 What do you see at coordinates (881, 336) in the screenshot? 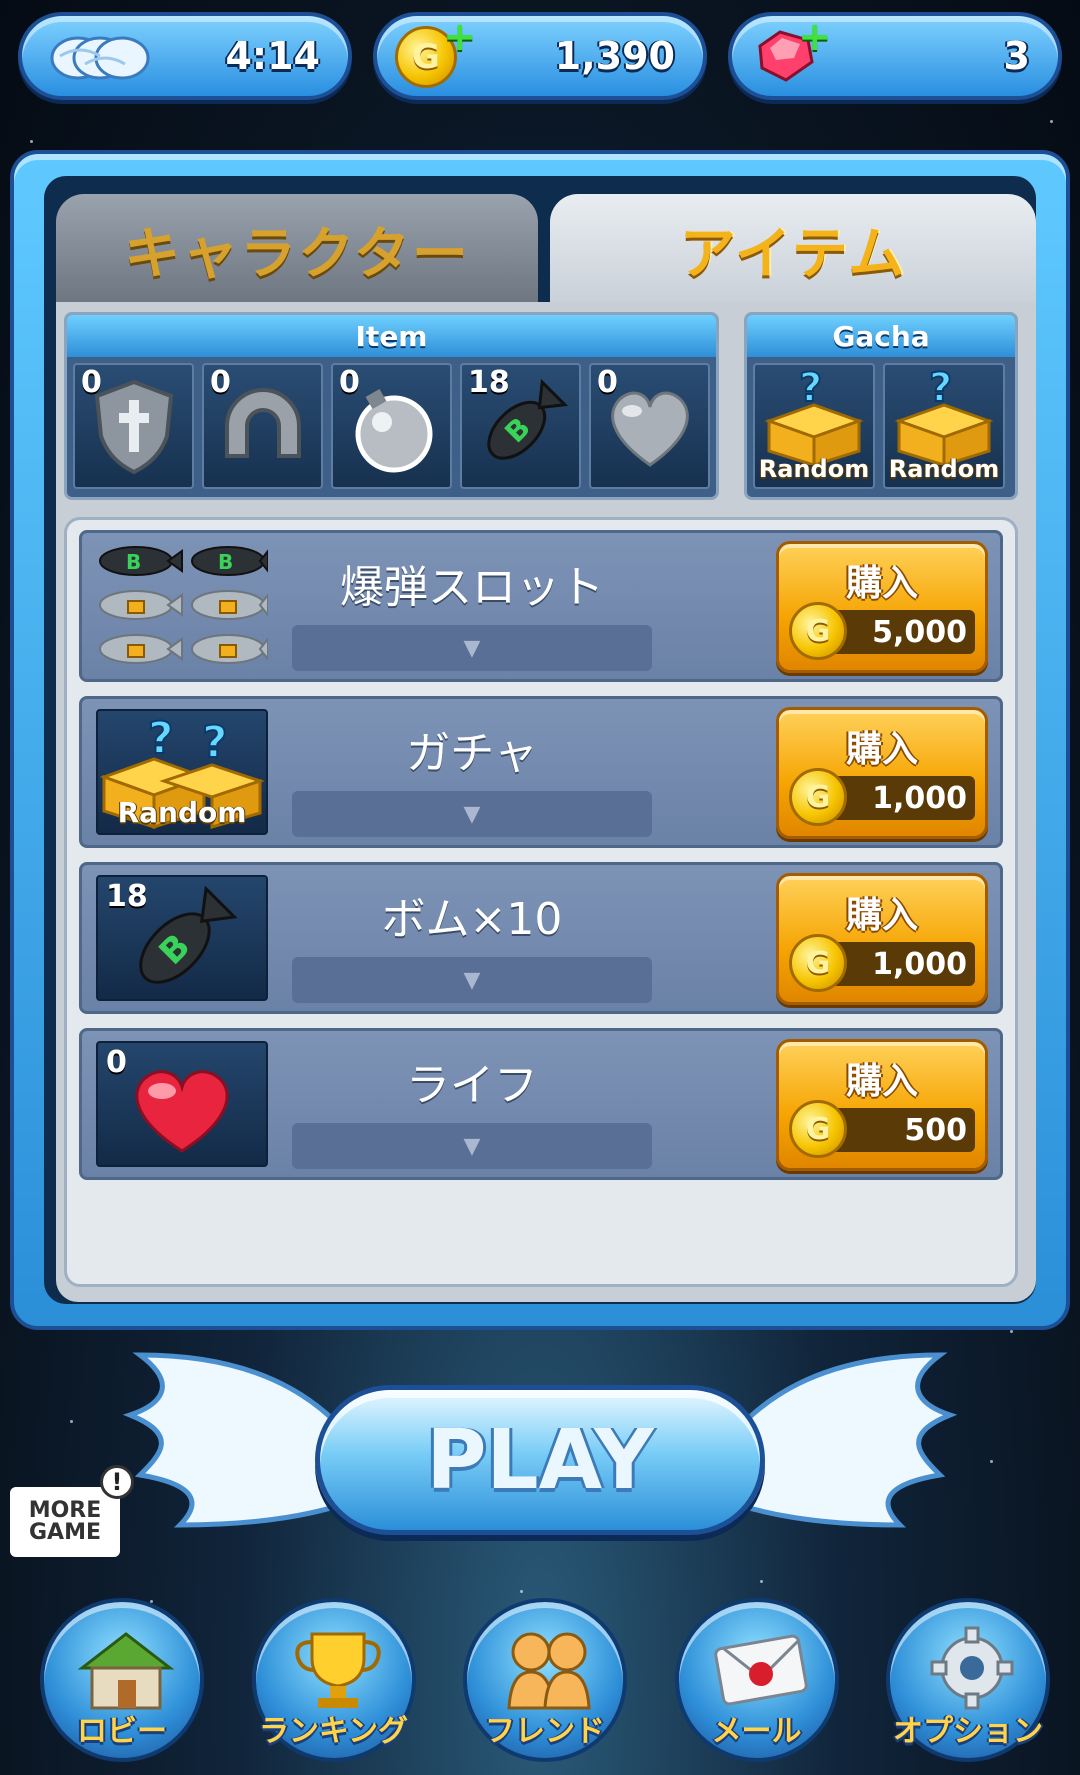
I see `gacha-header: Gacha` at bounding box center [881, 336].